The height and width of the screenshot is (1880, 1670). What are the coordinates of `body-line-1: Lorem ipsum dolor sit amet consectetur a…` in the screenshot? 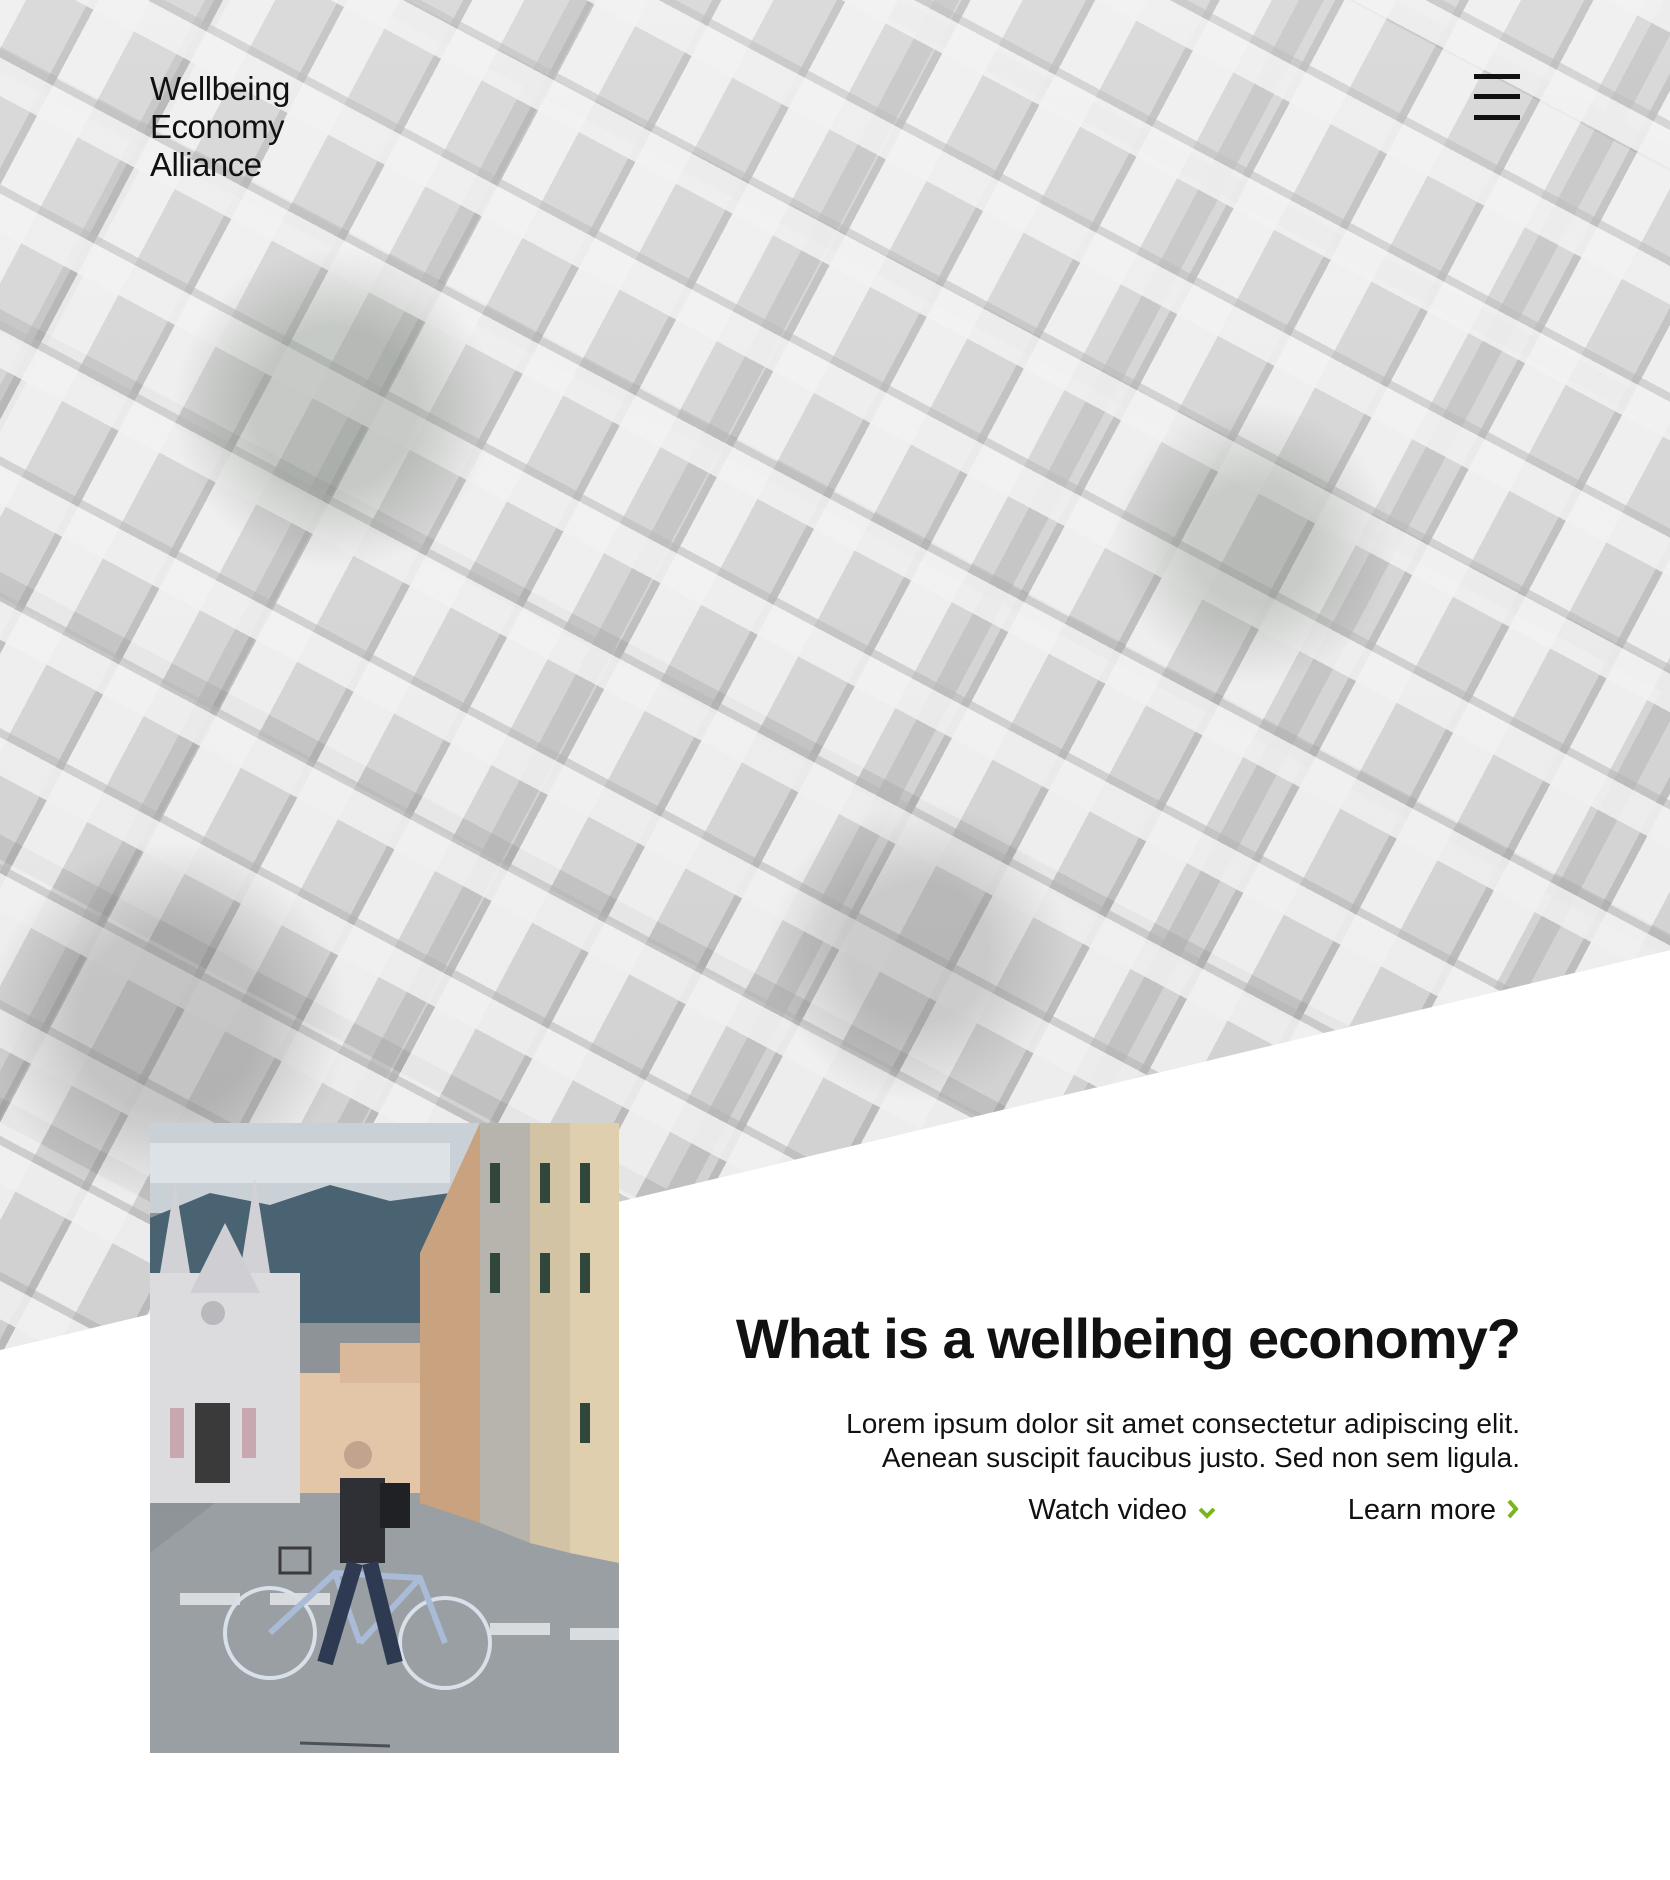 It's located at (1183, 1423).